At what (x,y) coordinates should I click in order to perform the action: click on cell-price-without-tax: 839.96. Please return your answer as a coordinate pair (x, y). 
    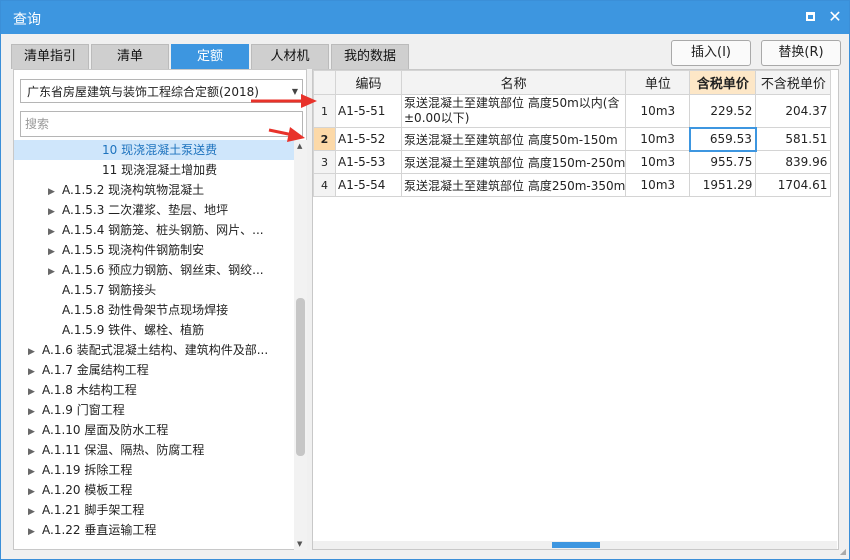
    Looking at the image, I should click on (793, 162).